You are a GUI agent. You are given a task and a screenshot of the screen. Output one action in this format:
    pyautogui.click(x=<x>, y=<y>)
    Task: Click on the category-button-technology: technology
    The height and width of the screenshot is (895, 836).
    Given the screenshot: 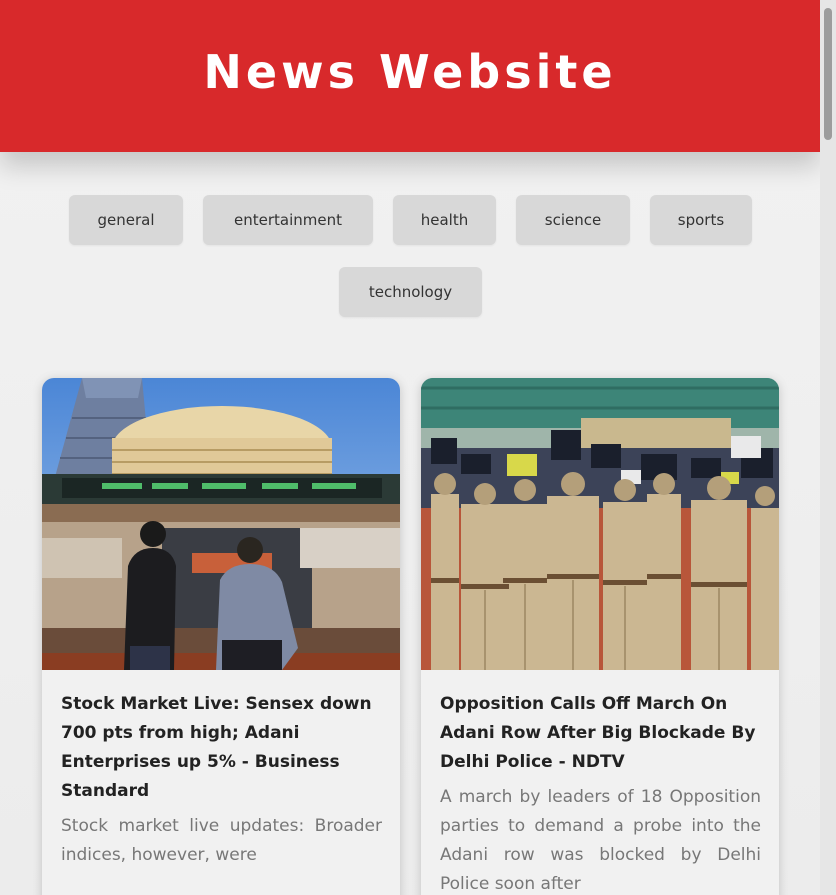 What is the action you would take?
    pyautogui.click(x=410, y=292)
    